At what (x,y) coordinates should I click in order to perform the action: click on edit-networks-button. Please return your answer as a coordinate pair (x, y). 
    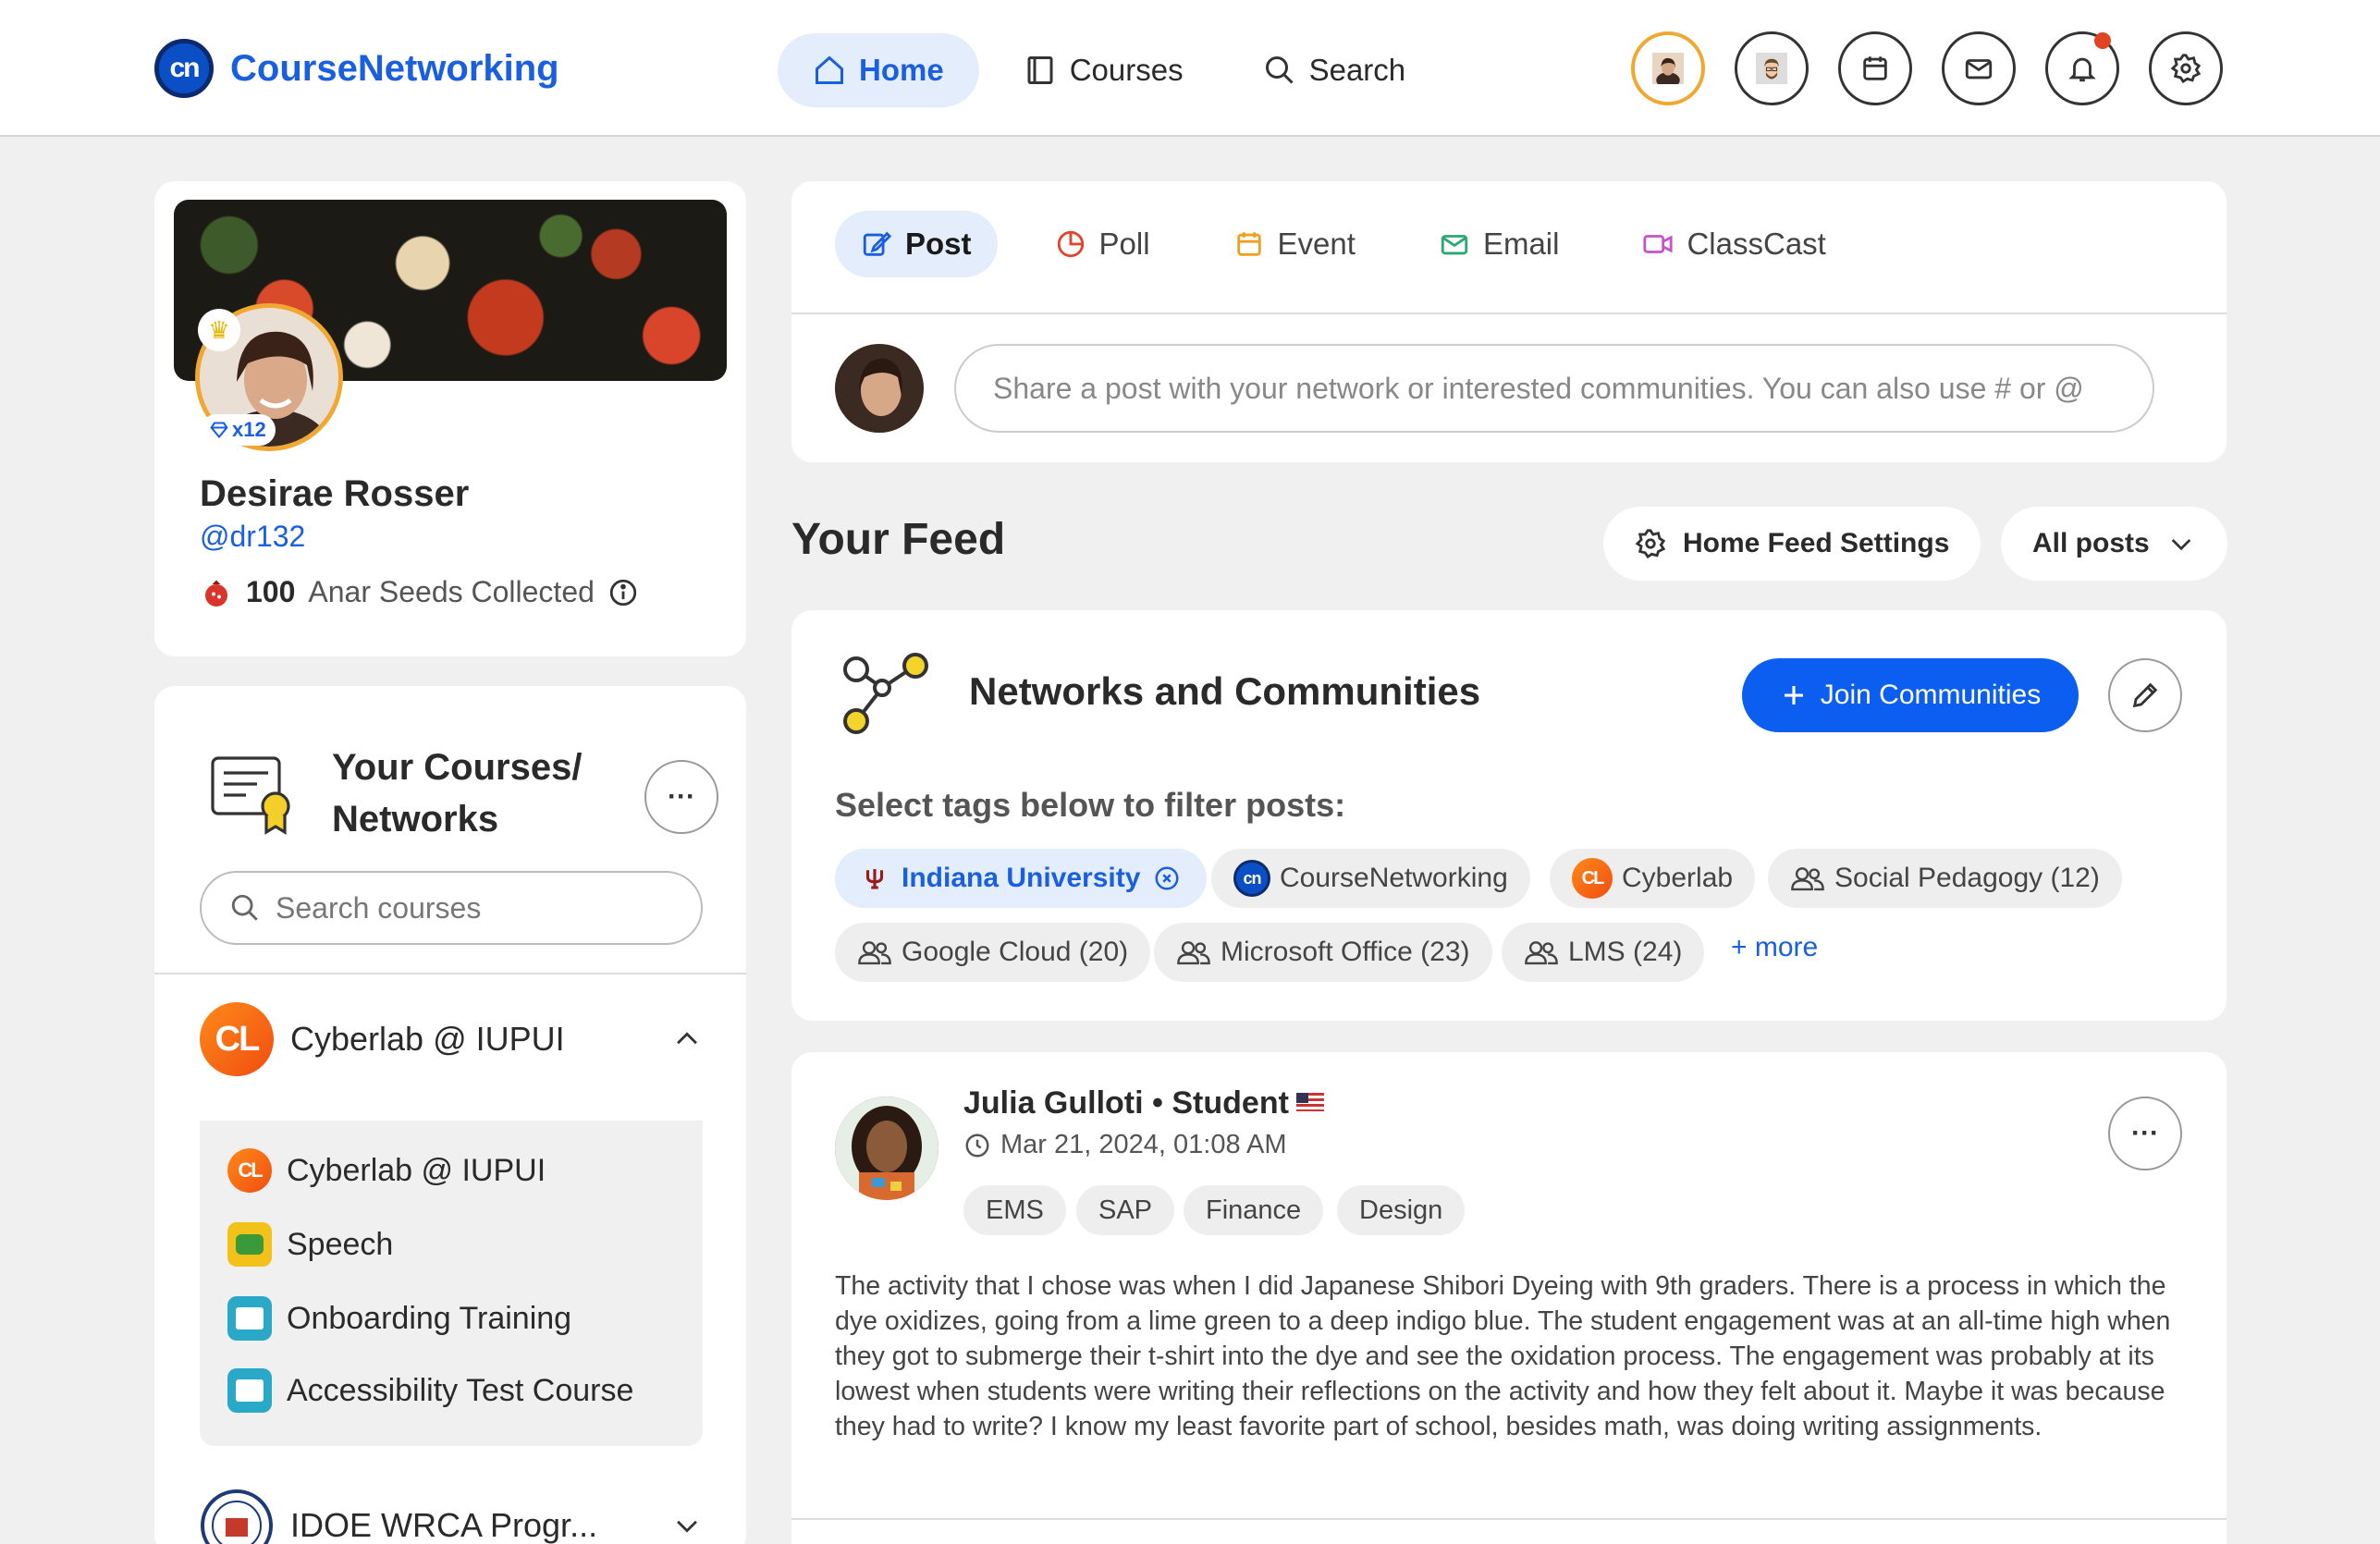
    Looking at the image, I should click on (2145, 695).